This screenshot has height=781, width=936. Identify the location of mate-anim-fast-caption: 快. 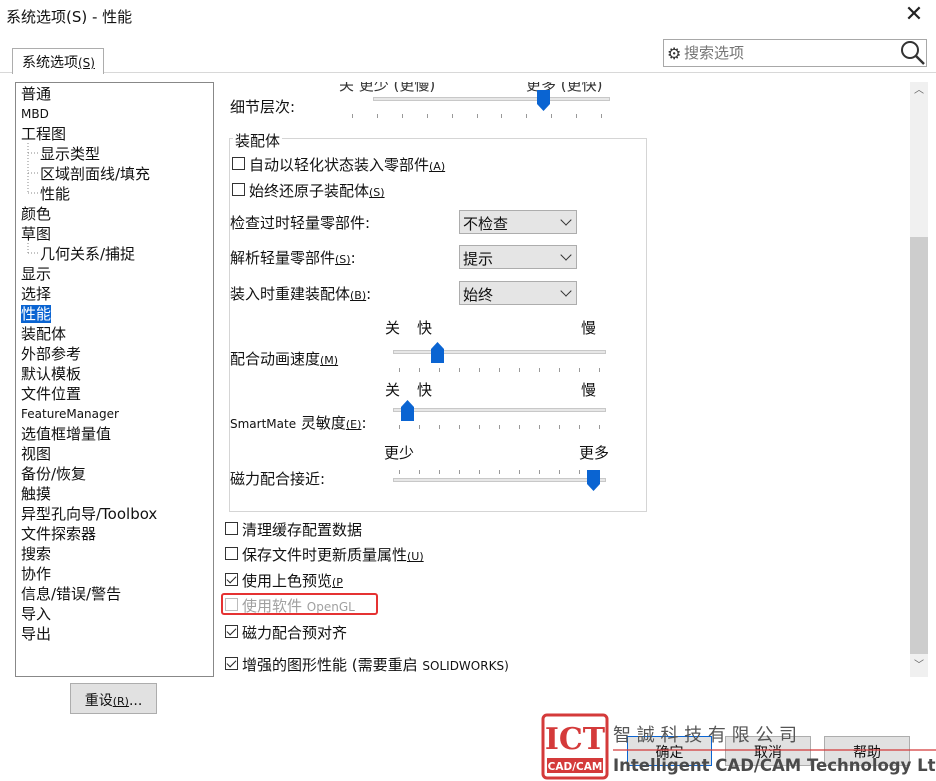
(425, 328).